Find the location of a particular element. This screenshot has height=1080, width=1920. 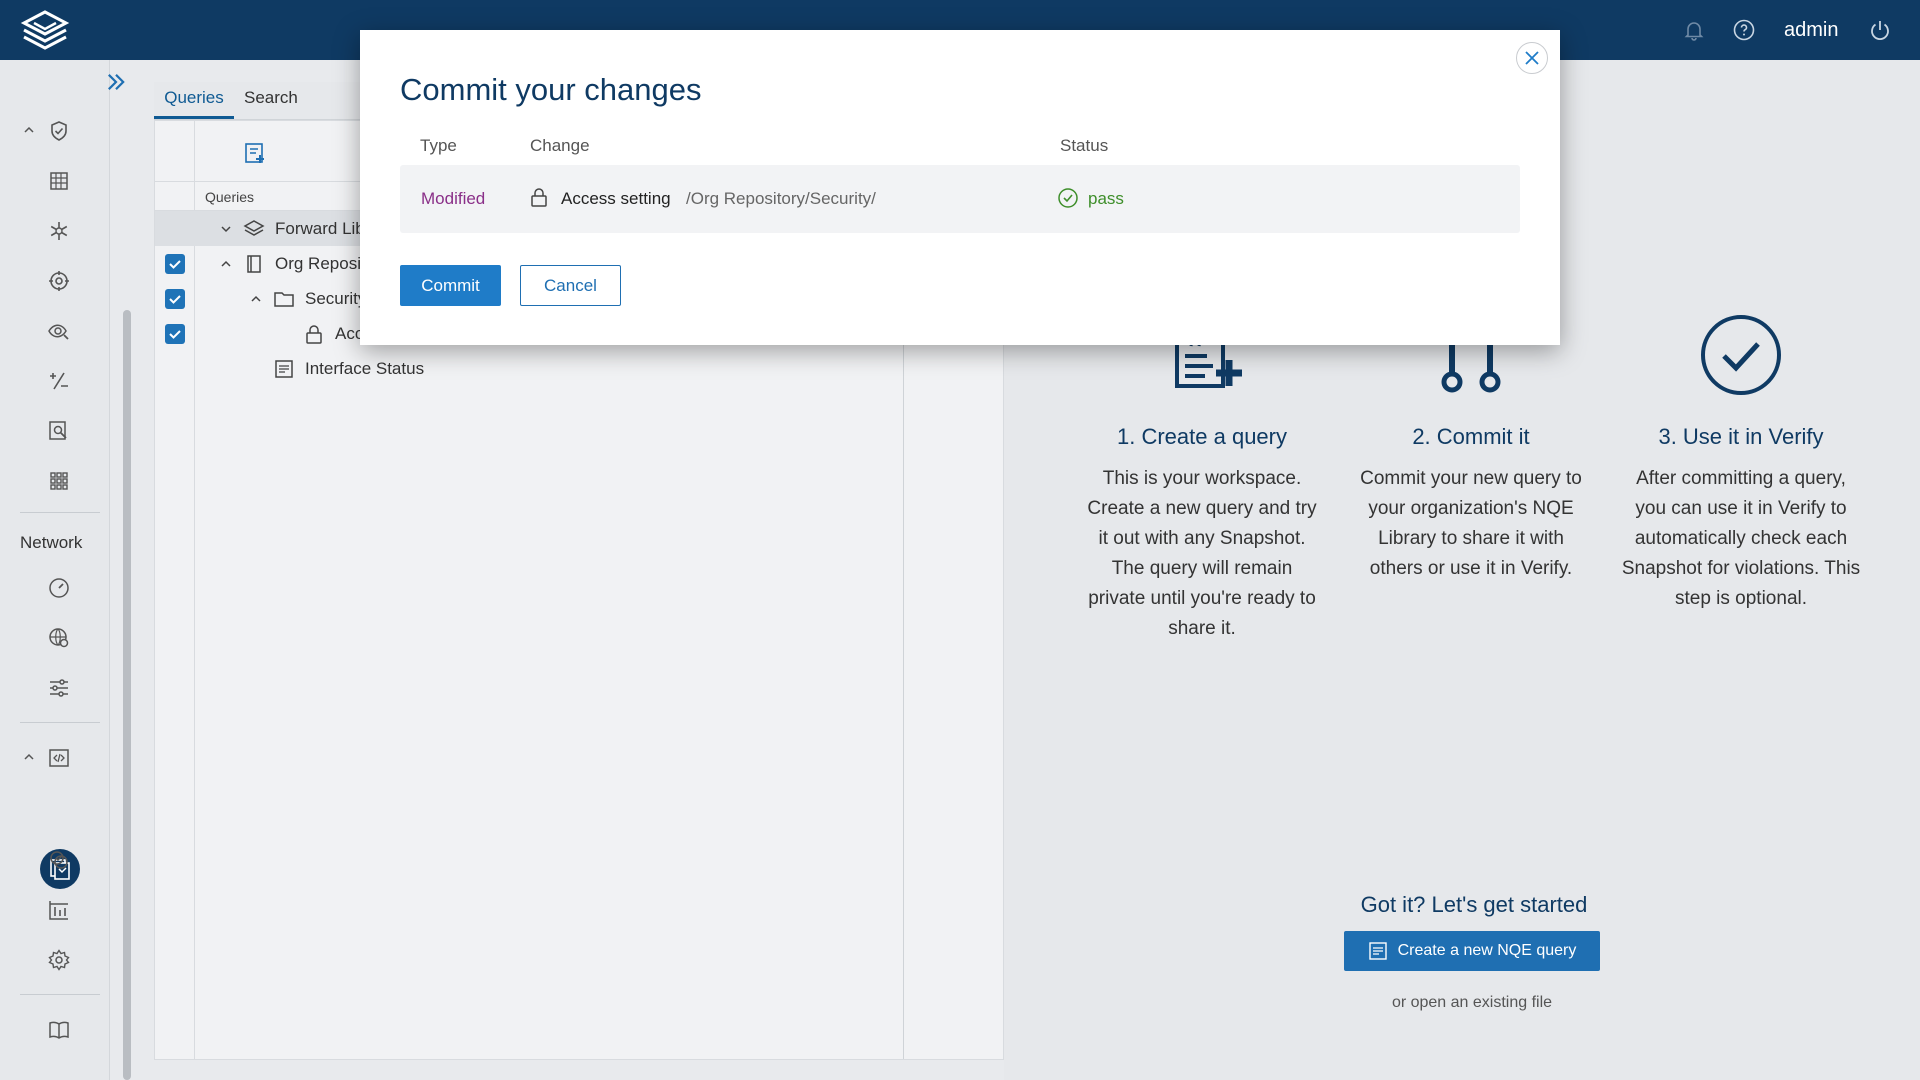

change-type: Modified is located at coordinates (453, 198).